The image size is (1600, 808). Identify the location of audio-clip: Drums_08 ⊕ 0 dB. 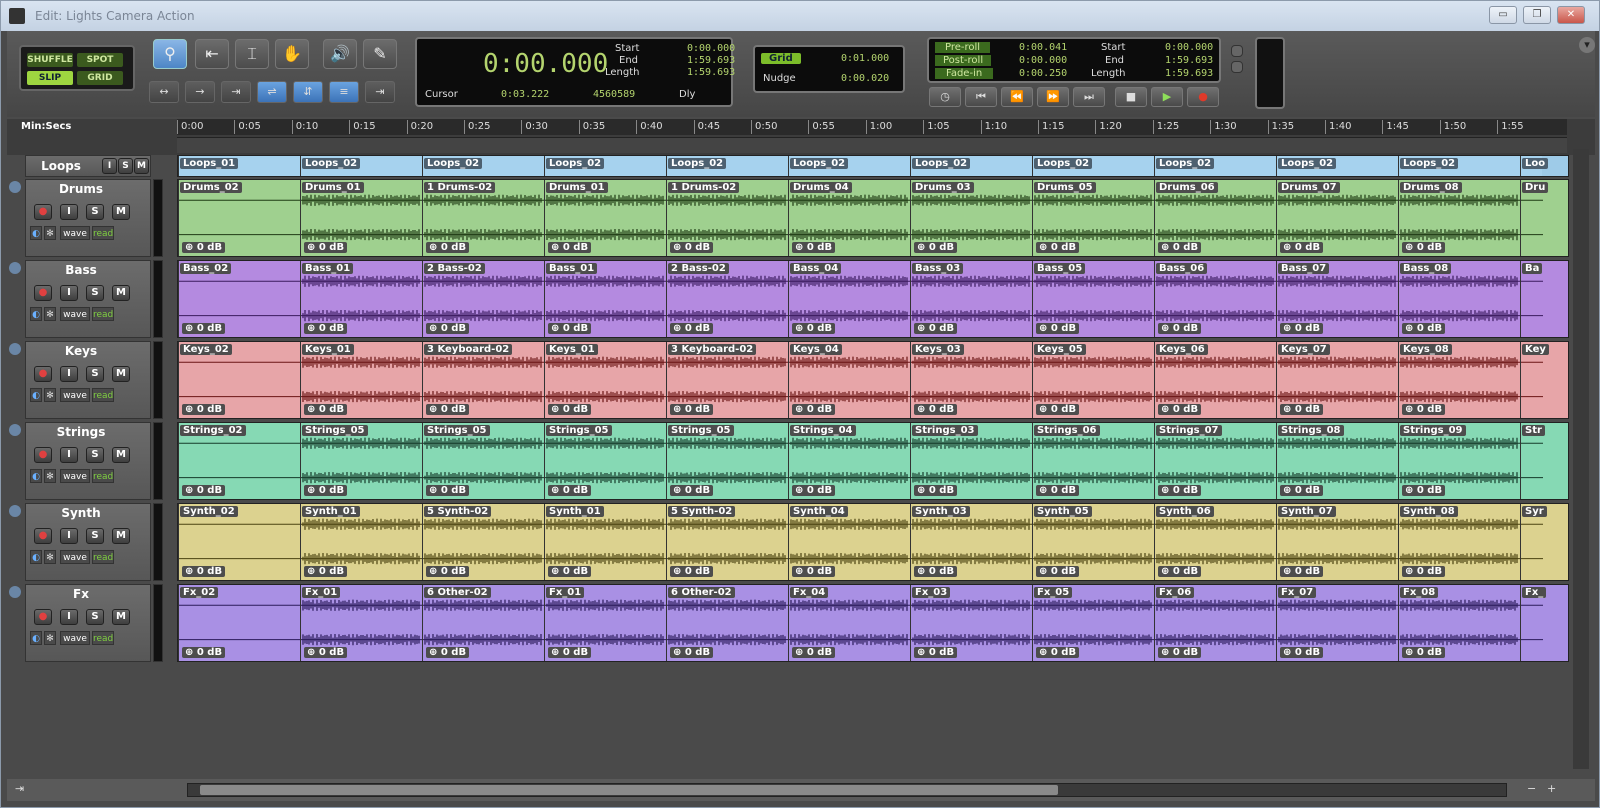
(1459, 218).